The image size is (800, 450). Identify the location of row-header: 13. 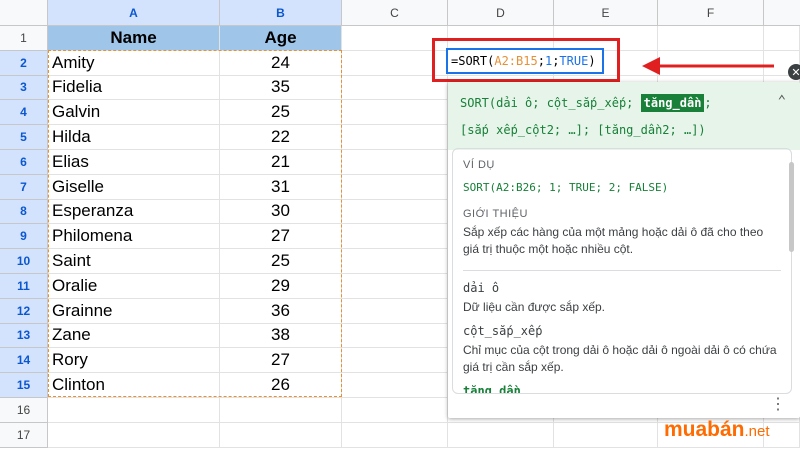
(24, 336).